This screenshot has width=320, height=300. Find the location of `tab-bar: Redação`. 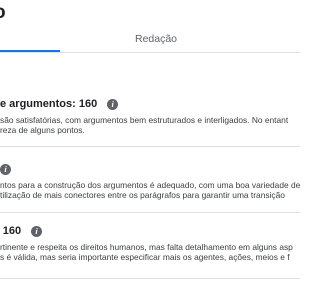

tab-bar: Redação is located at coordinates (150, 41).